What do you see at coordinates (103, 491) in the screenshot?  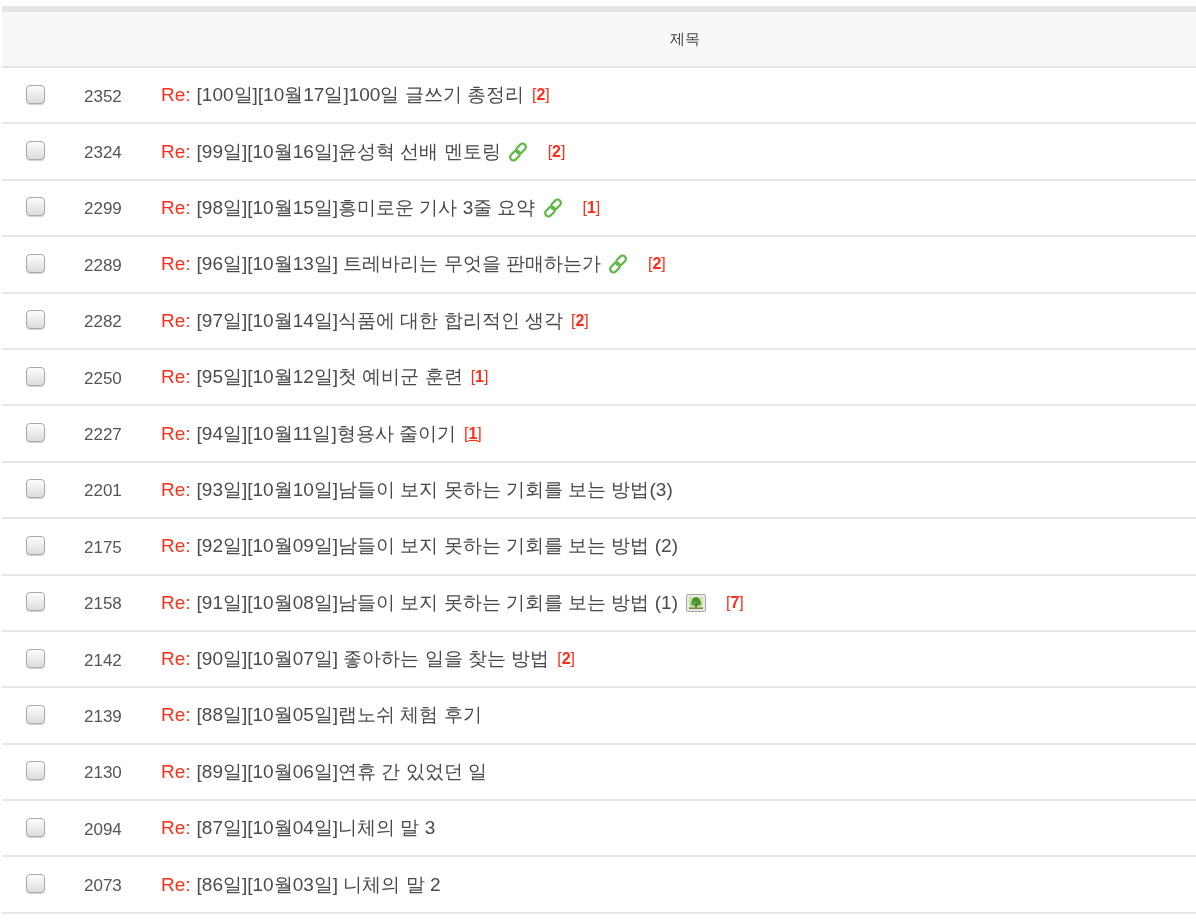 I see `post-number: 2201` at bounding box center [103, 491].